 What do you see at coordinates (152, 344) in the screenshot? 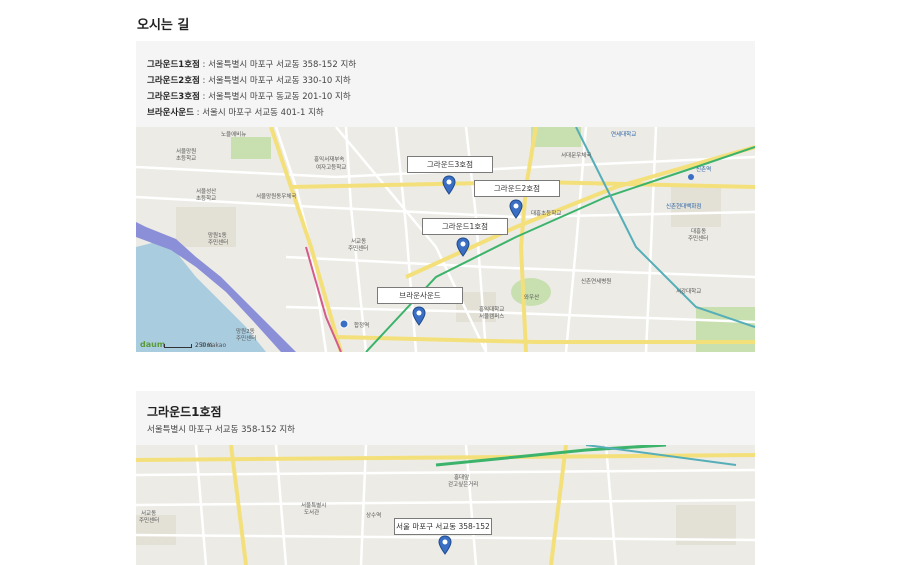
I see `map-logo: daum` at bounding box center [152, 344].